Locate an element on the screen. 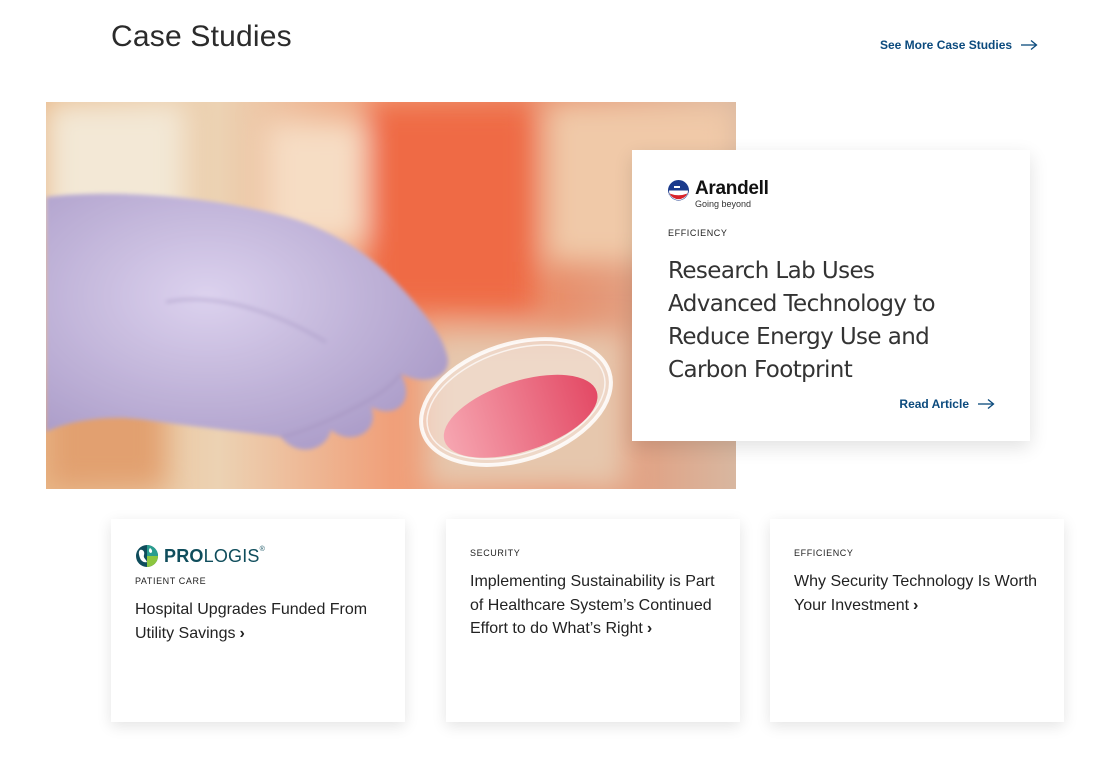  brand-name: Arandell is located at coordinates (732, 188).